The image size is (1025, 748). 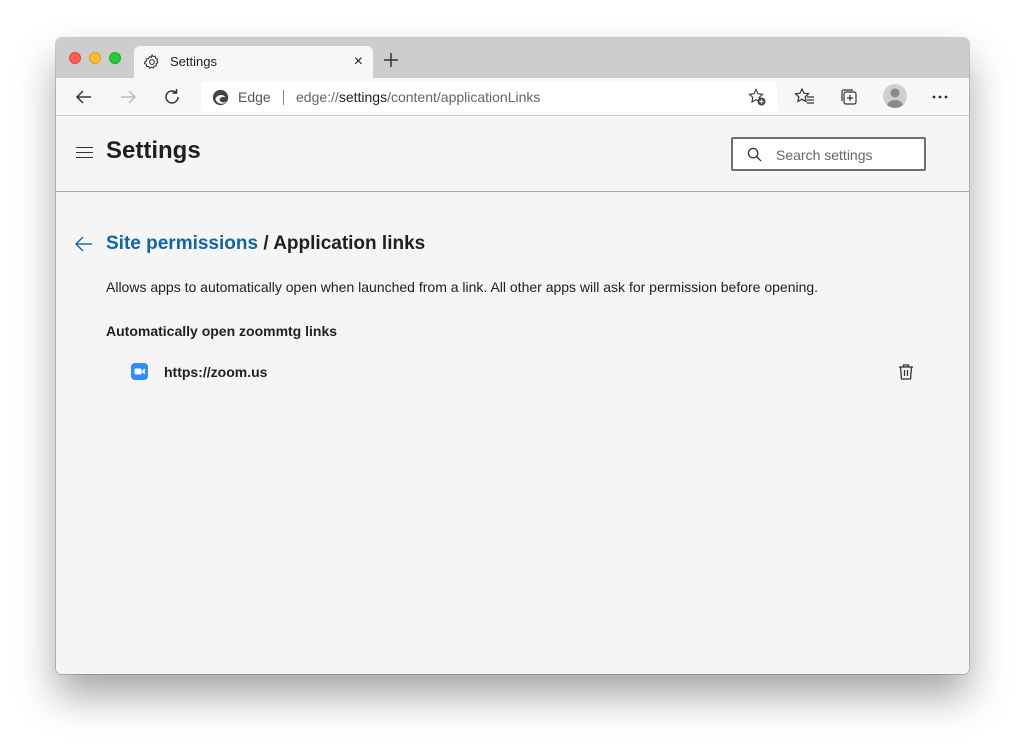 What do you see at coordinates (95, 58) in the screenshot?
I see `minimize-window-button` at bounding box center [95, 58].